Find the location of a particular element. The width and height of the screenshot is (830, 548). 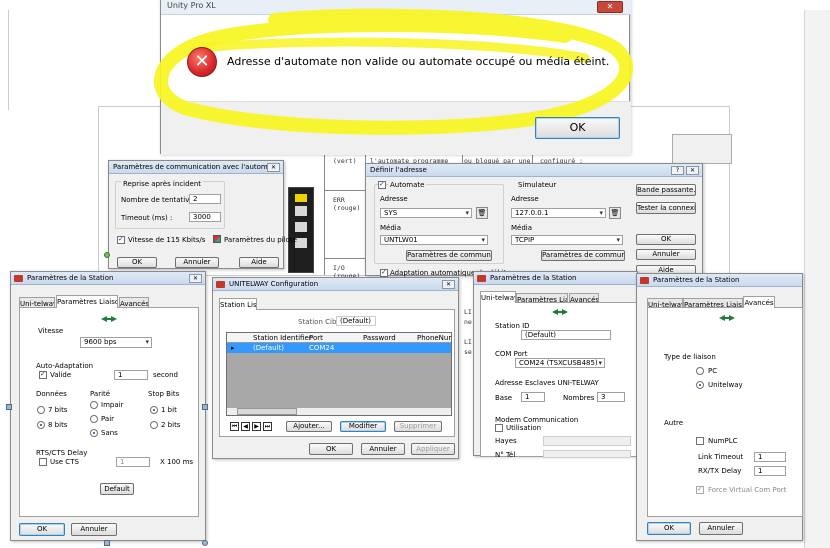

unitelway-radio is located at coordinates (700, 385).